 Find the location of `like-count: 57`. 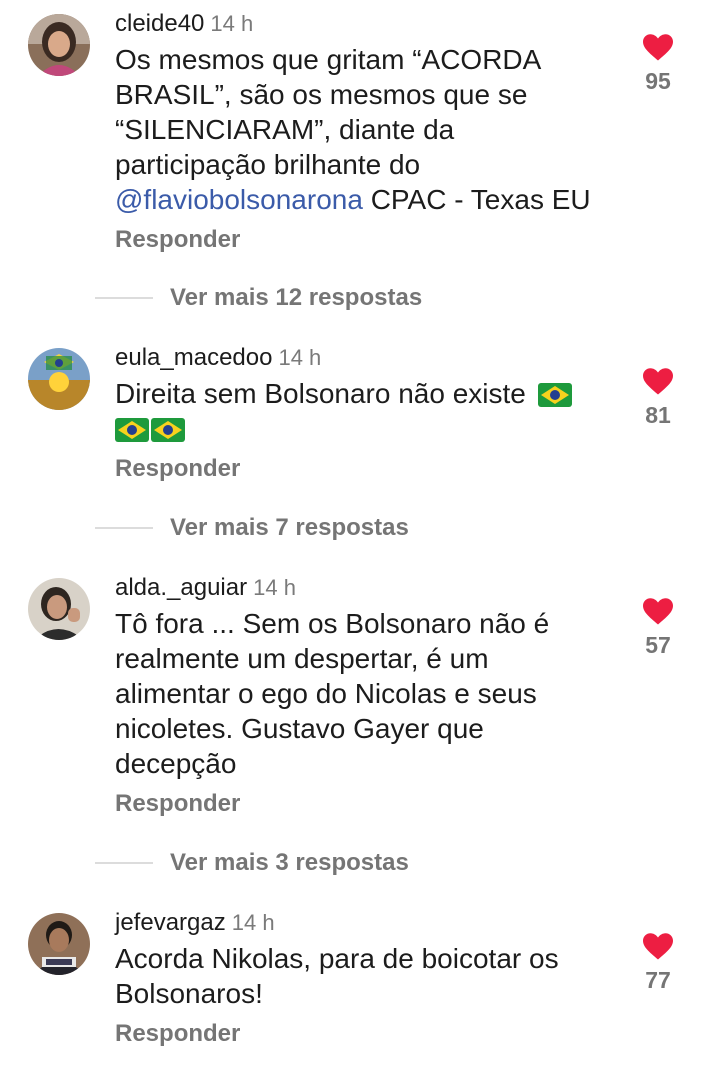

like-count: 57 is located at coordinates (658, 645).